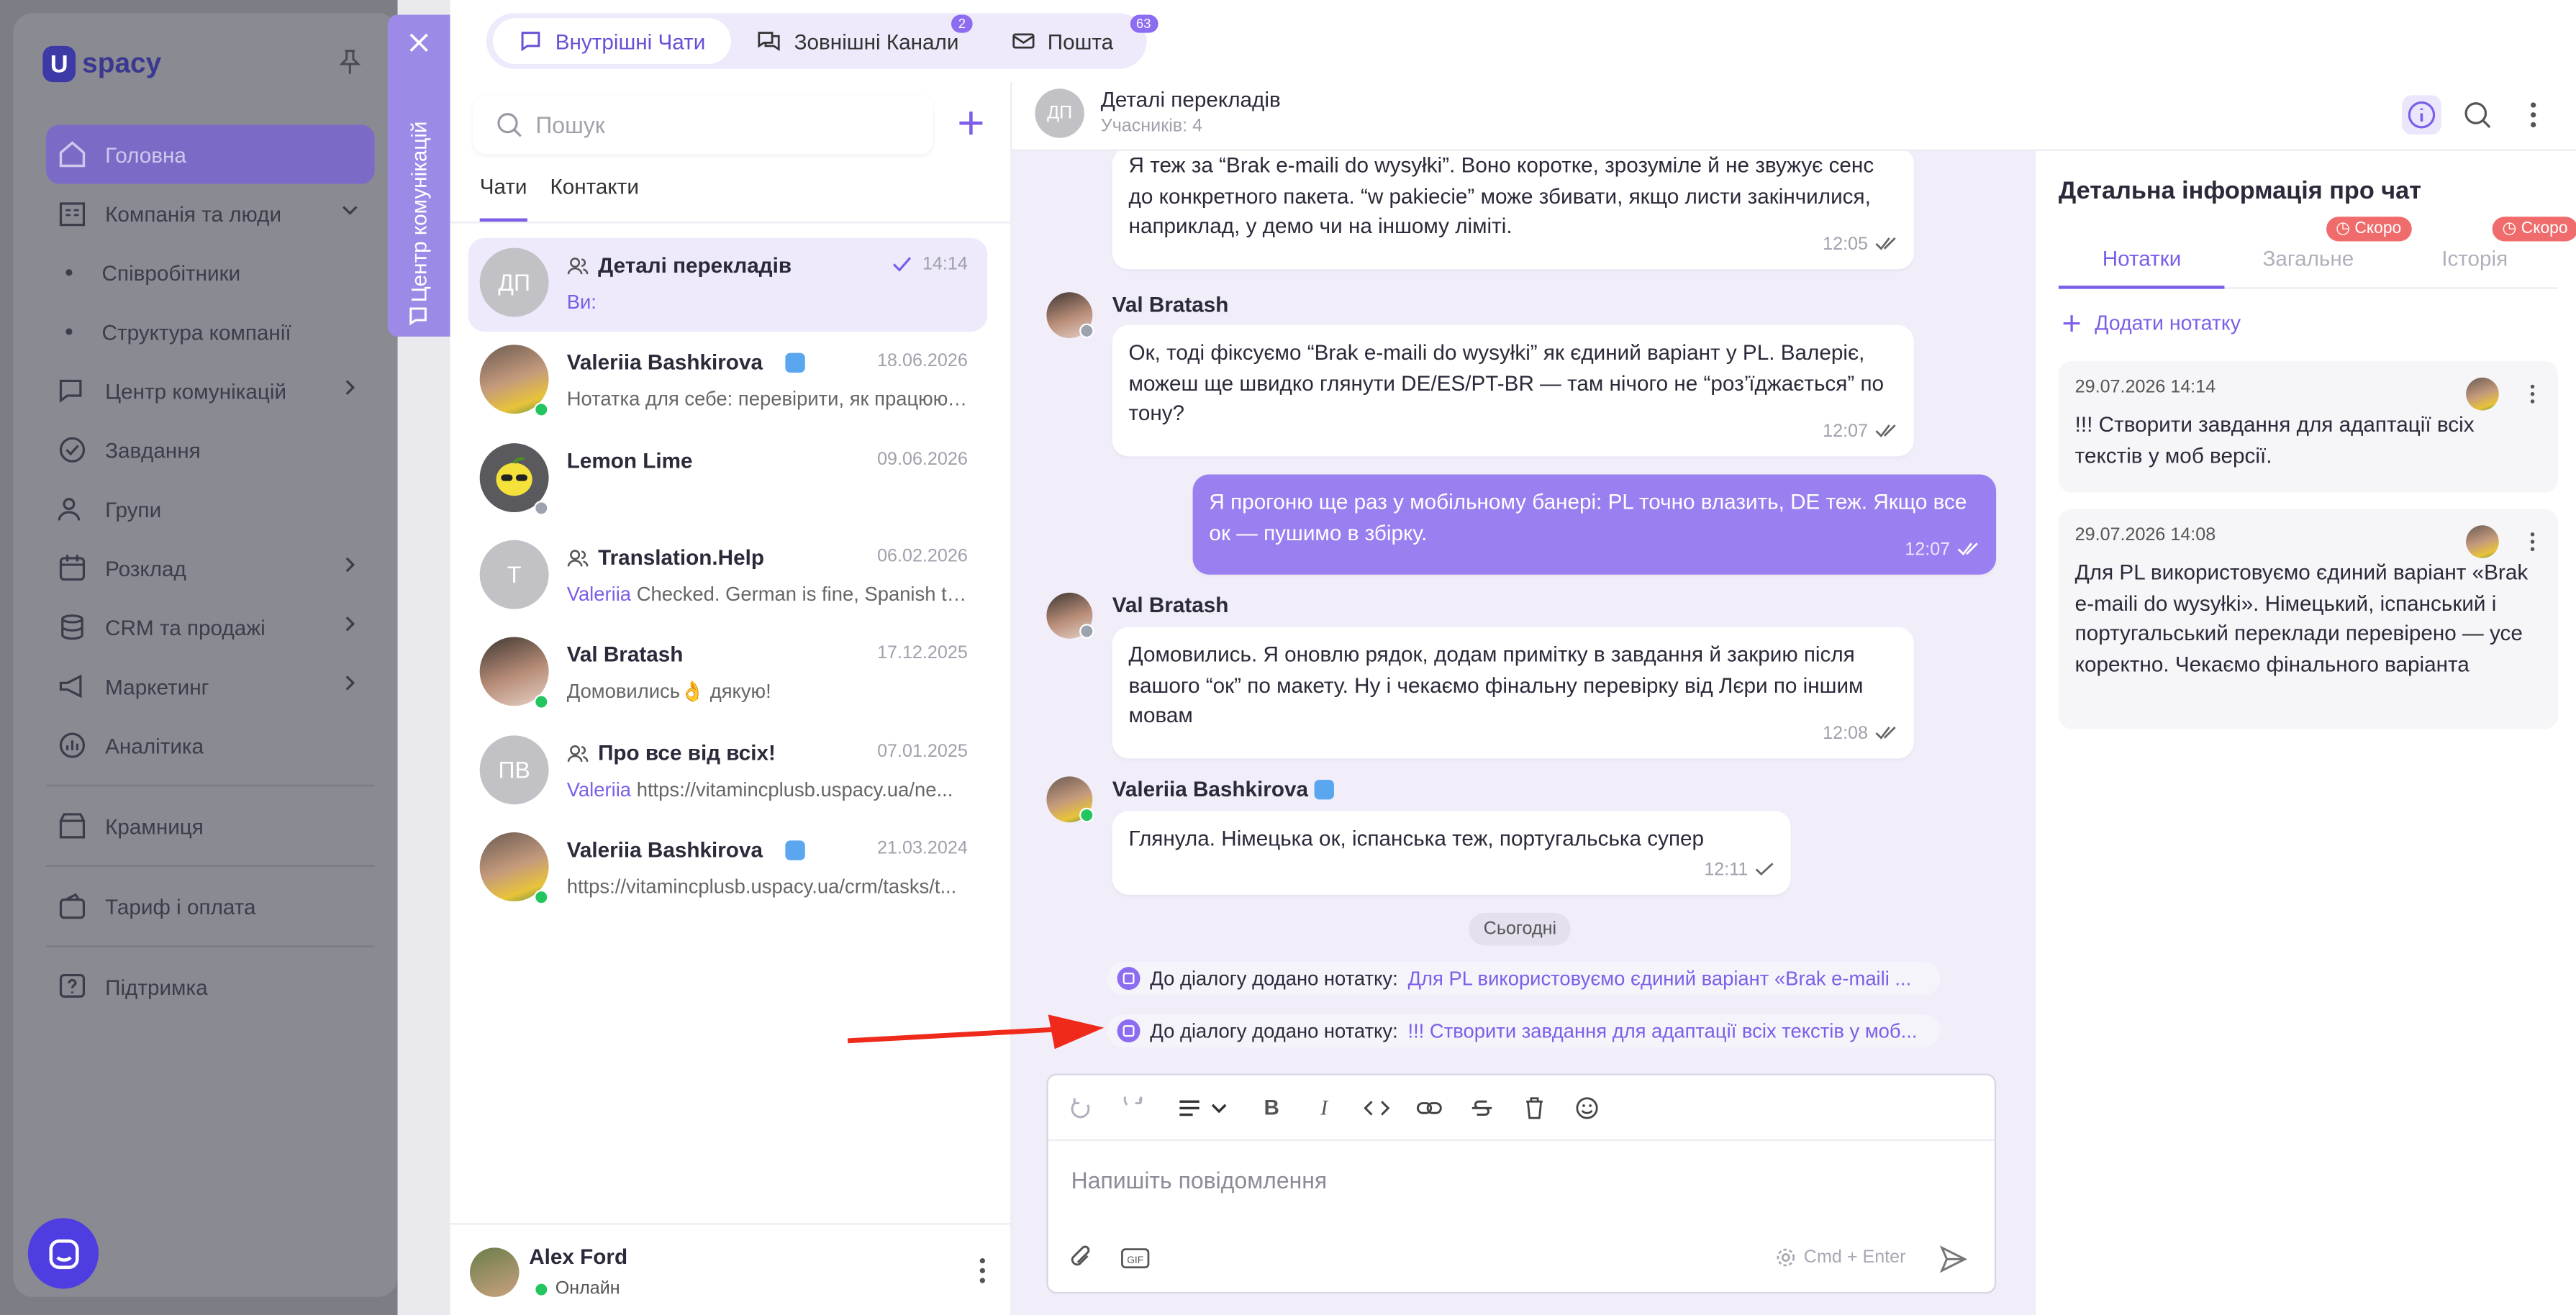  What do you see at coordinates (210, 825) in the screenshot?
I see `nav-item-store: Крамниця` at bounding box center [210, 825].